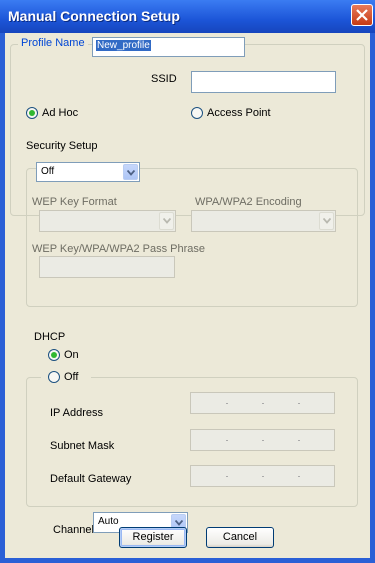  Describe the element at coordinates (76, 413) in the screenshot. I see `ip-address-label: IP Address` at that location.